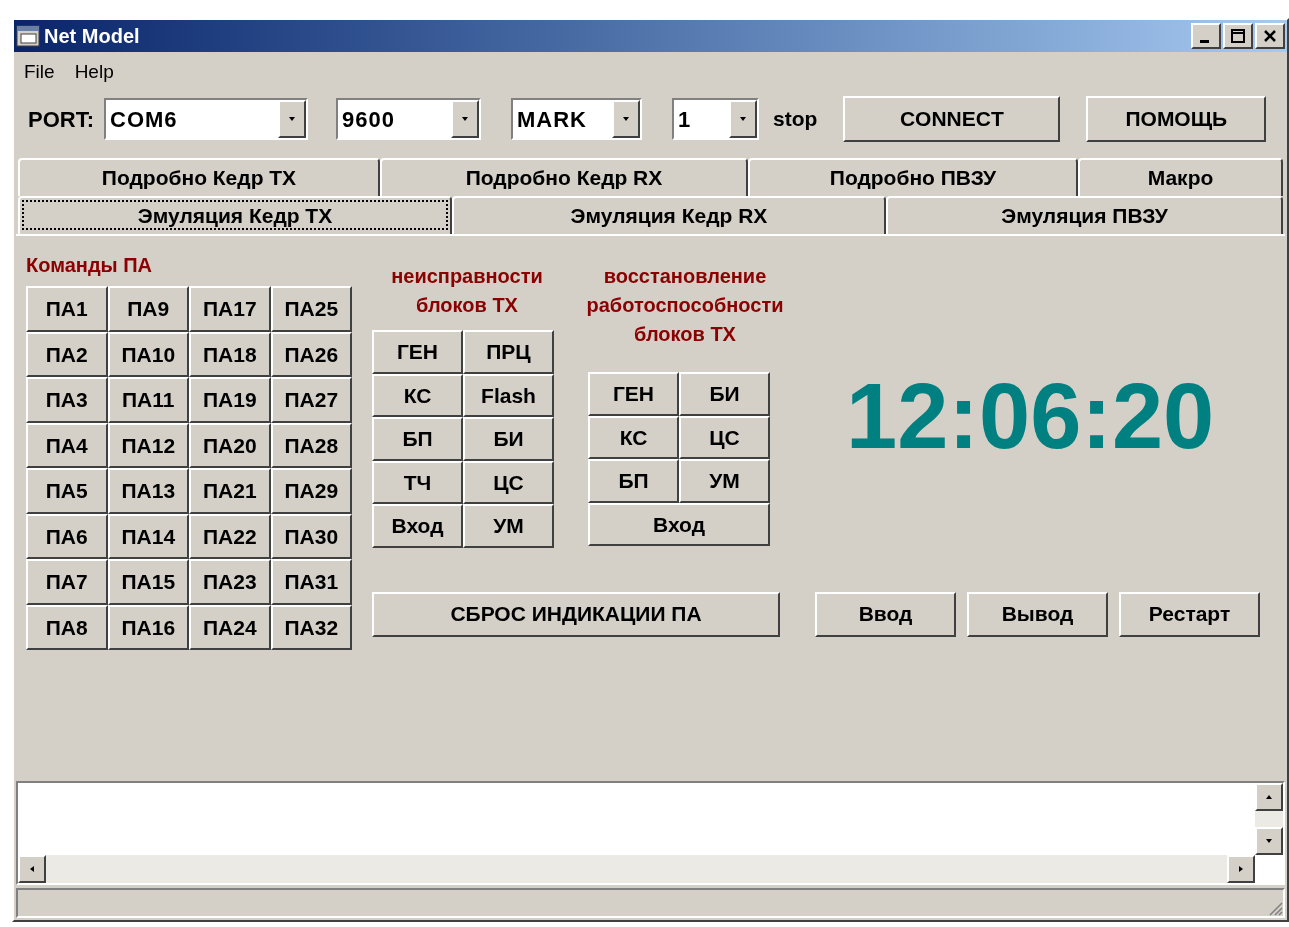 Image resolution: width=1289 pixels, height=927 pixels. What do you see at coordinates (311, 445) in the screenshot?
I see `command-button: ПА28` at bounding box center [311, 445].